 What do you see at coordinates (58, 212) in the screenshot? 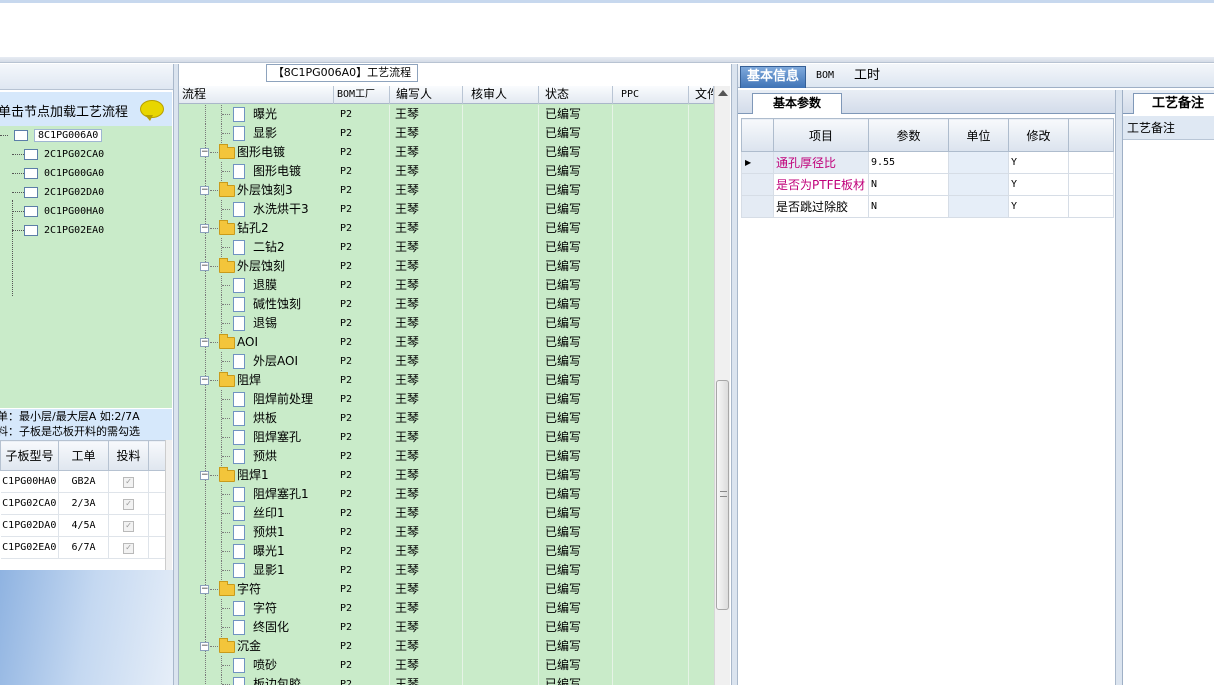
I see `tree-child-node: 0C1PG00HA0` at bounding box center [58, 212].